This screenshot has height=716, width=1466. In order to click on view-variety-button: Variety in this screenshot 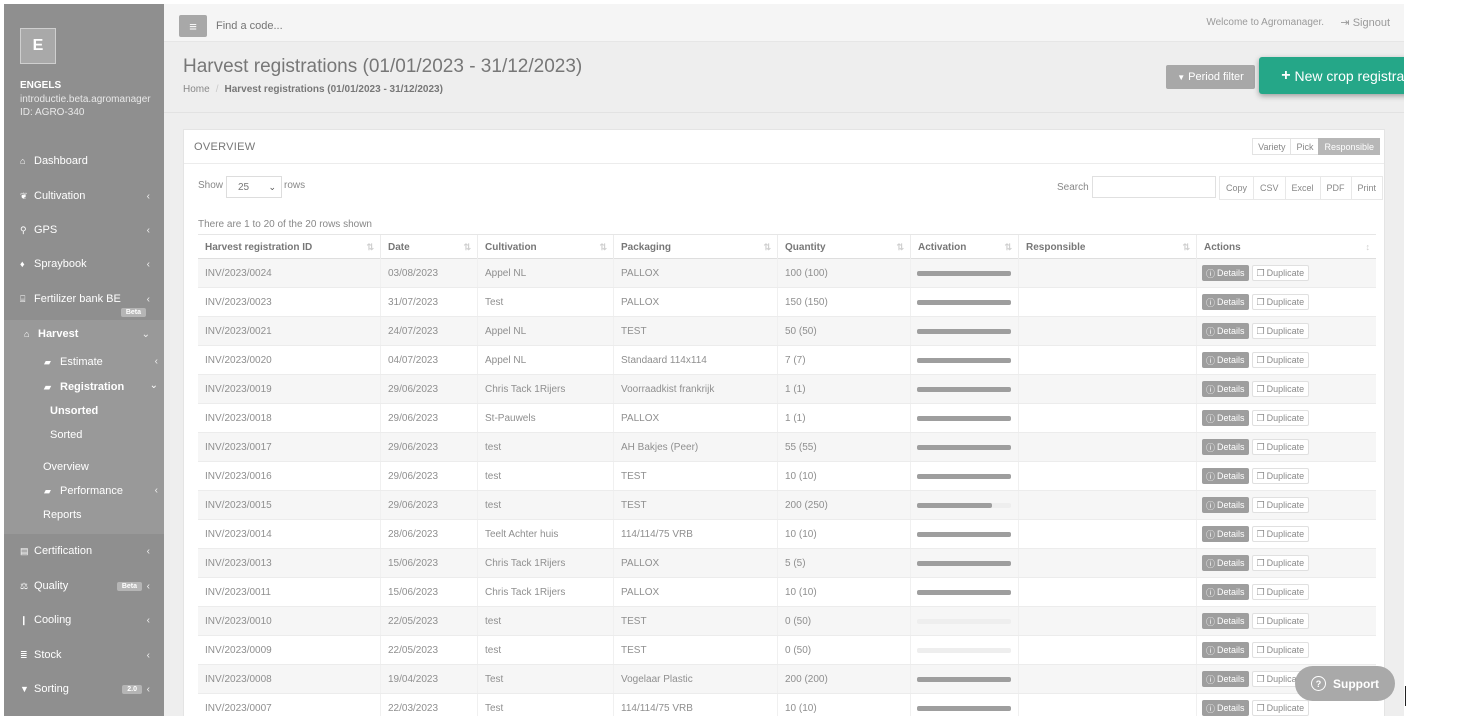, I will do `click(1272, 146)`.